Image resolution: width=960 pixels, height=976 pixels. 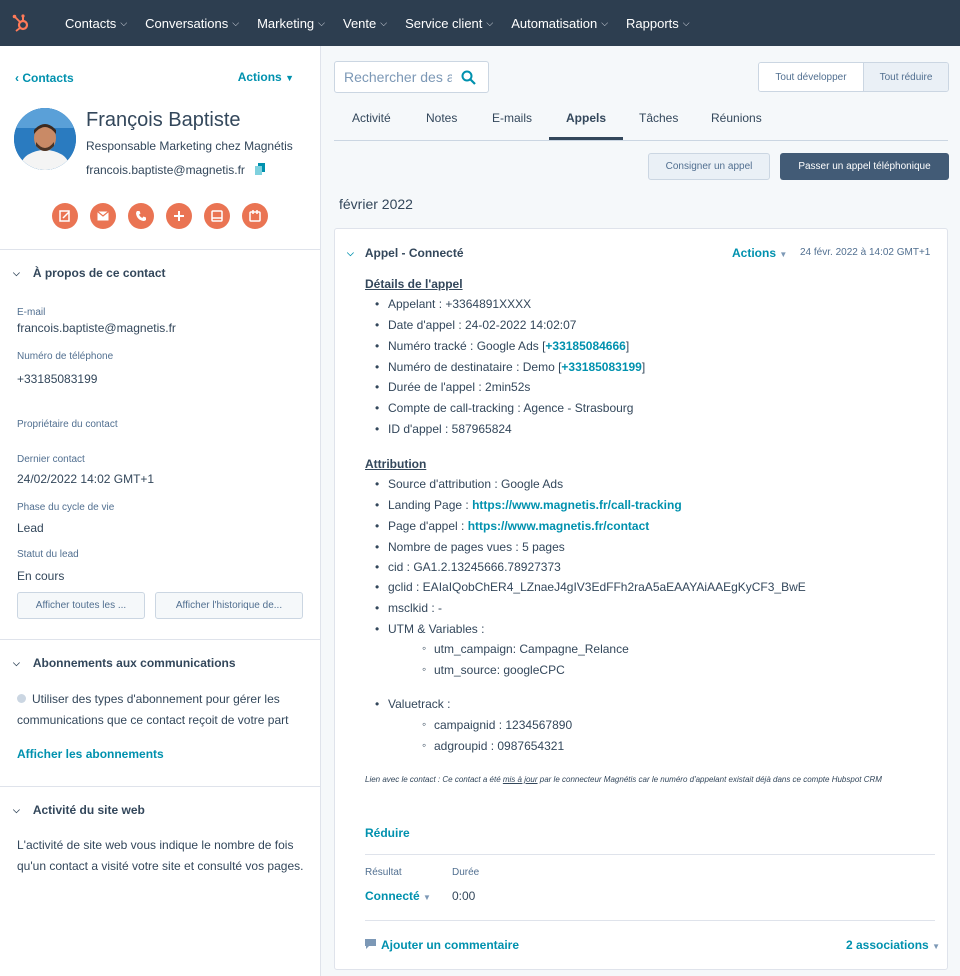 What do you see at coordinates (466, 872) in the screenshot?
I see `duration-label: Durée` at bounding box center [466, 872].